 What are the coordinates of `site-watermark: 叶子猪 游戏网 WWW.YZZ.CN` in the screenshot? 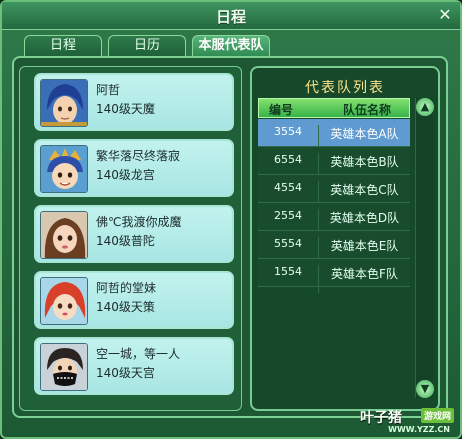 It's located at (394, 420).